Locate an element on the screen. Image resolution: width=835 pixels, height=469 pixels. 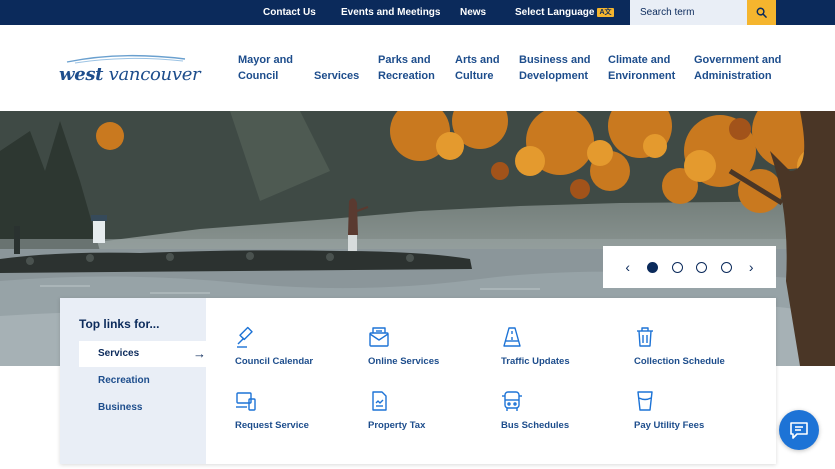
nav-business-development: Business and Development is located at coordinates (555, 68).